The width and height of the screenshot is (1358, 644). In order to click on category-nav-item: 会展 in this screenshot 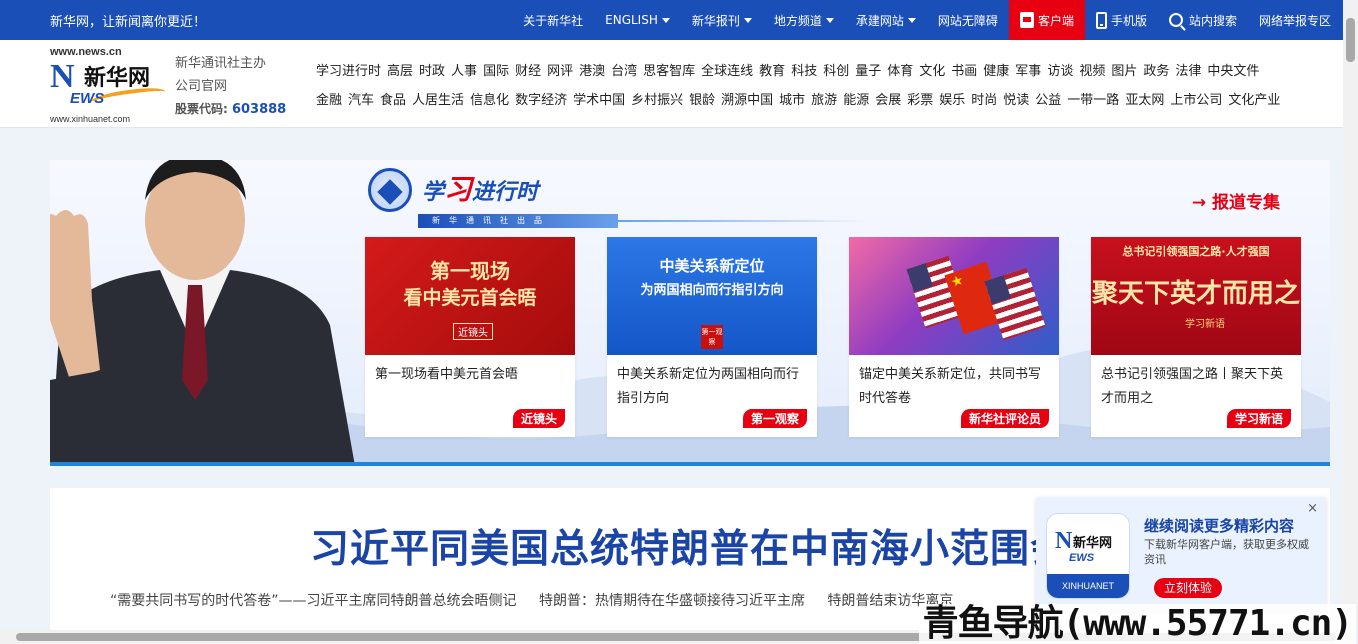, I will do `click(888, 98)`.